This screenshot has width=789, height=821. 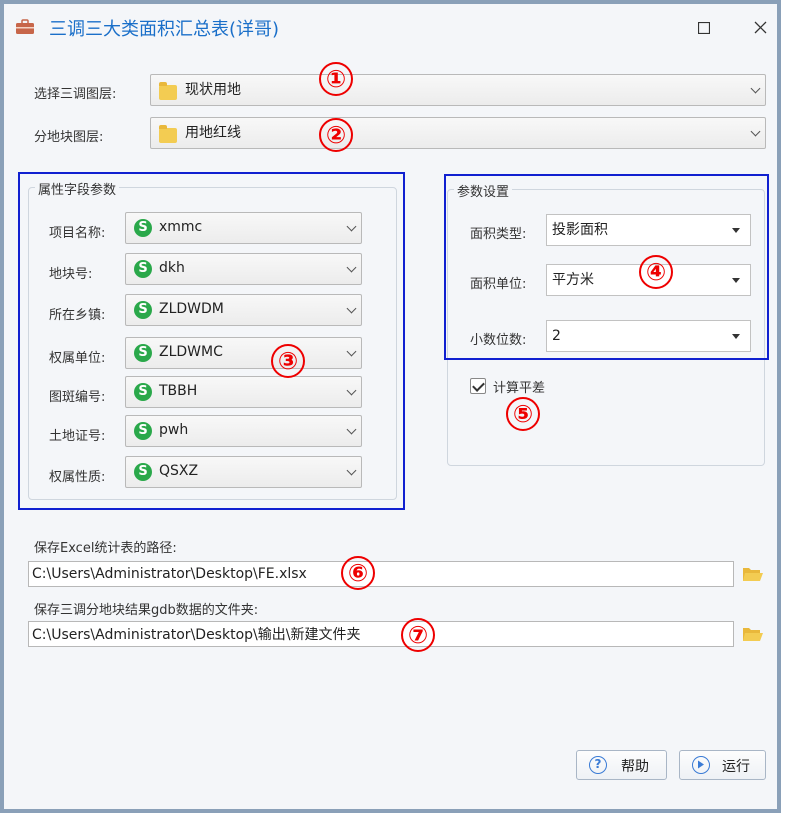 What do you see at coordinates (336, 135) in the screenshot?
I see `annotation-marker-2: ②` at bounding box center [336, 135].